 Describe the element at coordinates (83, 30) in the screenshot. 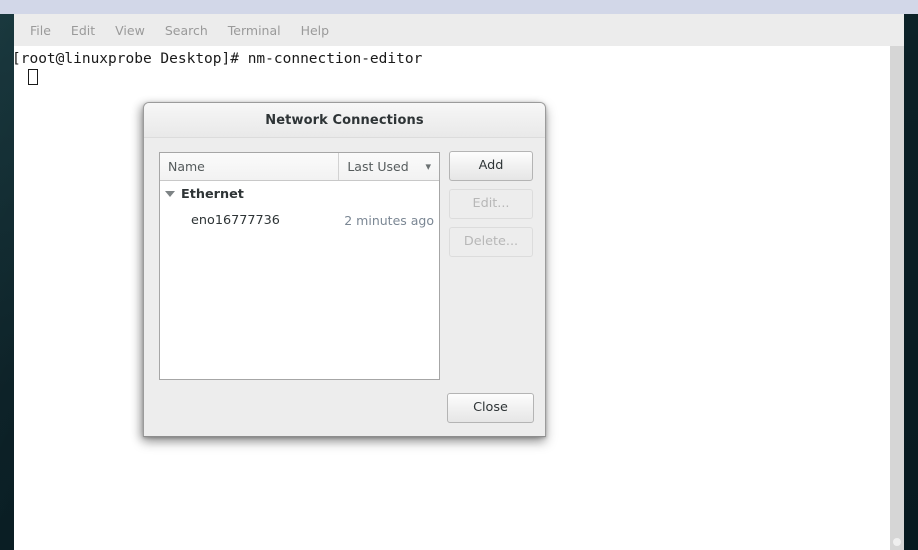

I see `menu-edit: Edit` at that location.